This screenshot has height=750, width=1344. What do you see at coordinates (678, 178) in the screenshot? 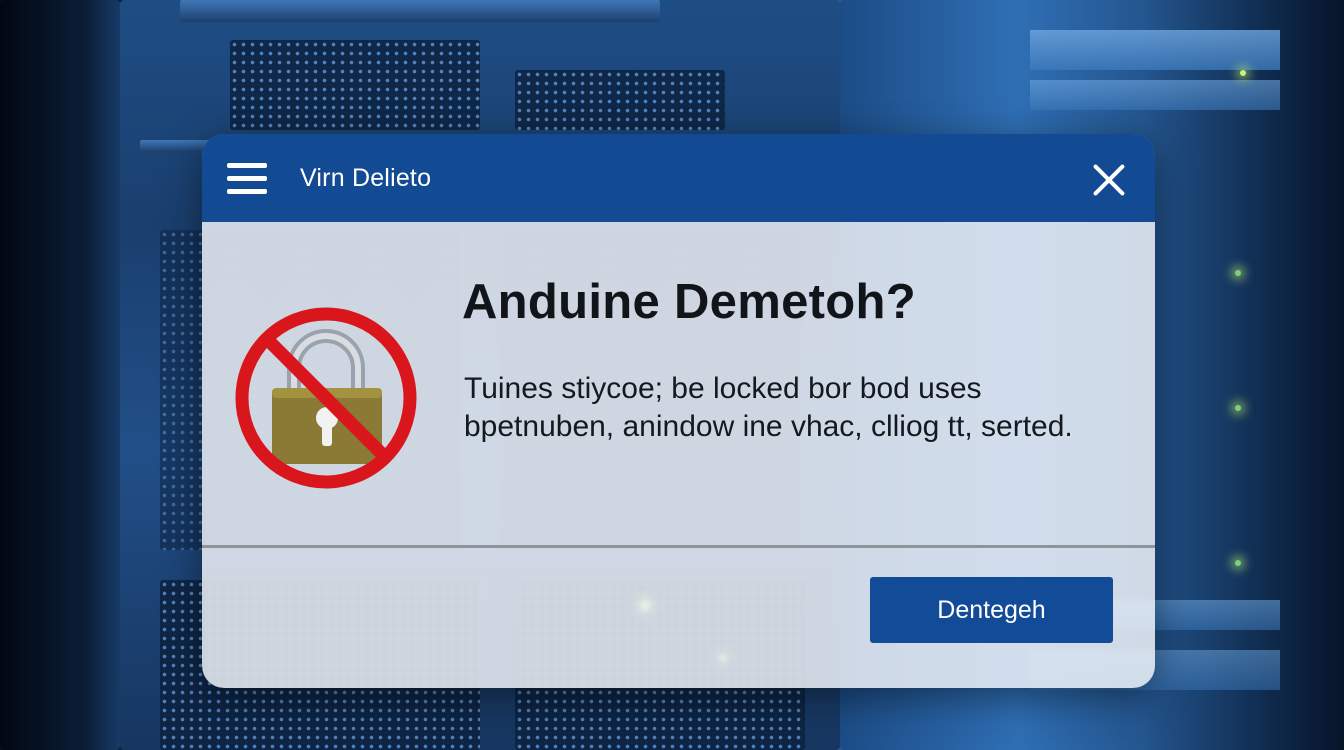
I see `dialog-titlebar: Virn Delieto` at bounding box center [678, 178].